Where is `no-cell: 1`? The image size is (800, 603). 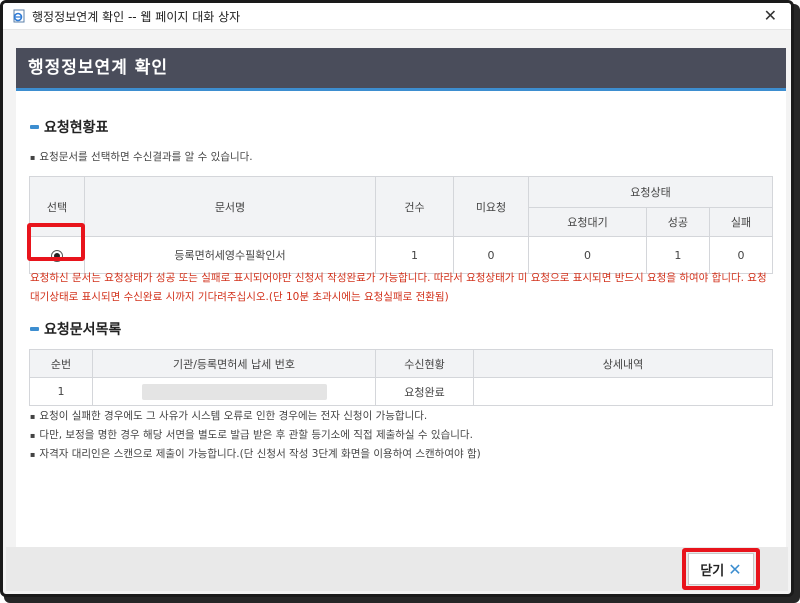 no-cell: 1 is located at coordinates (61, 391).